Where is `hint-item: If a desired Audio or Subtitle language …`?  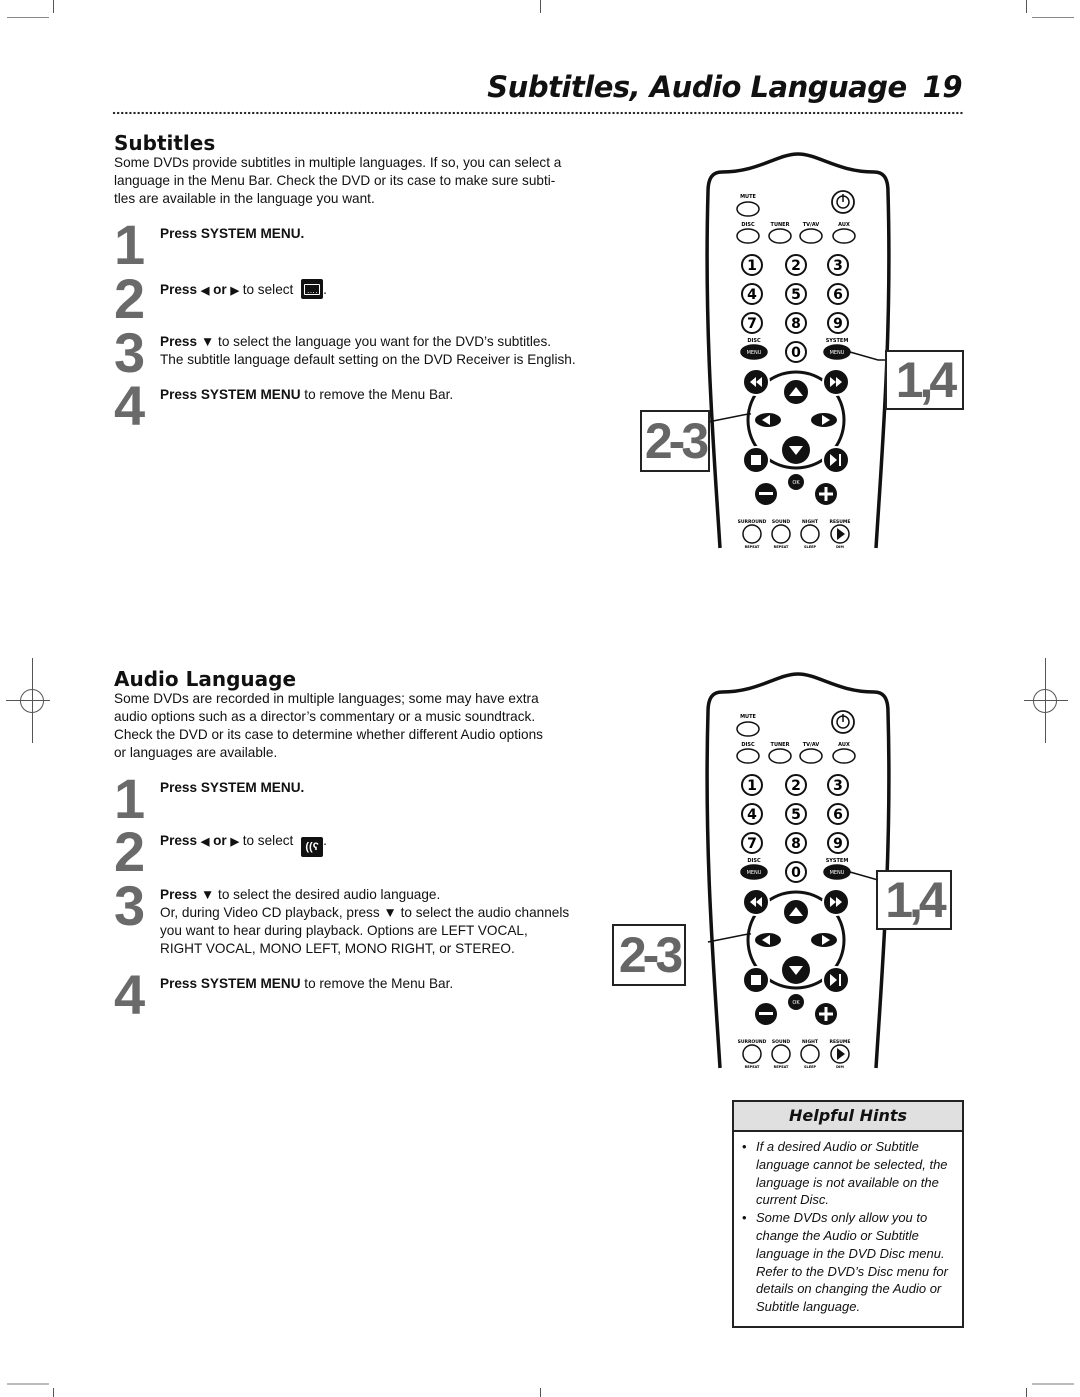
hint-item: If a desired Audio or Subtitle language … is located at coordinates (851, 1173).